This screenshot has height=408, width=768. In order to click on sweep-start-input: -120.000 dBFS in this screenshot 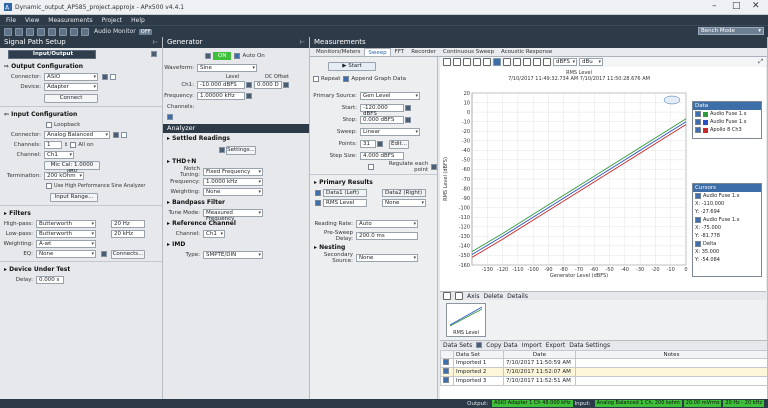, I will do `click(382, 110)`.